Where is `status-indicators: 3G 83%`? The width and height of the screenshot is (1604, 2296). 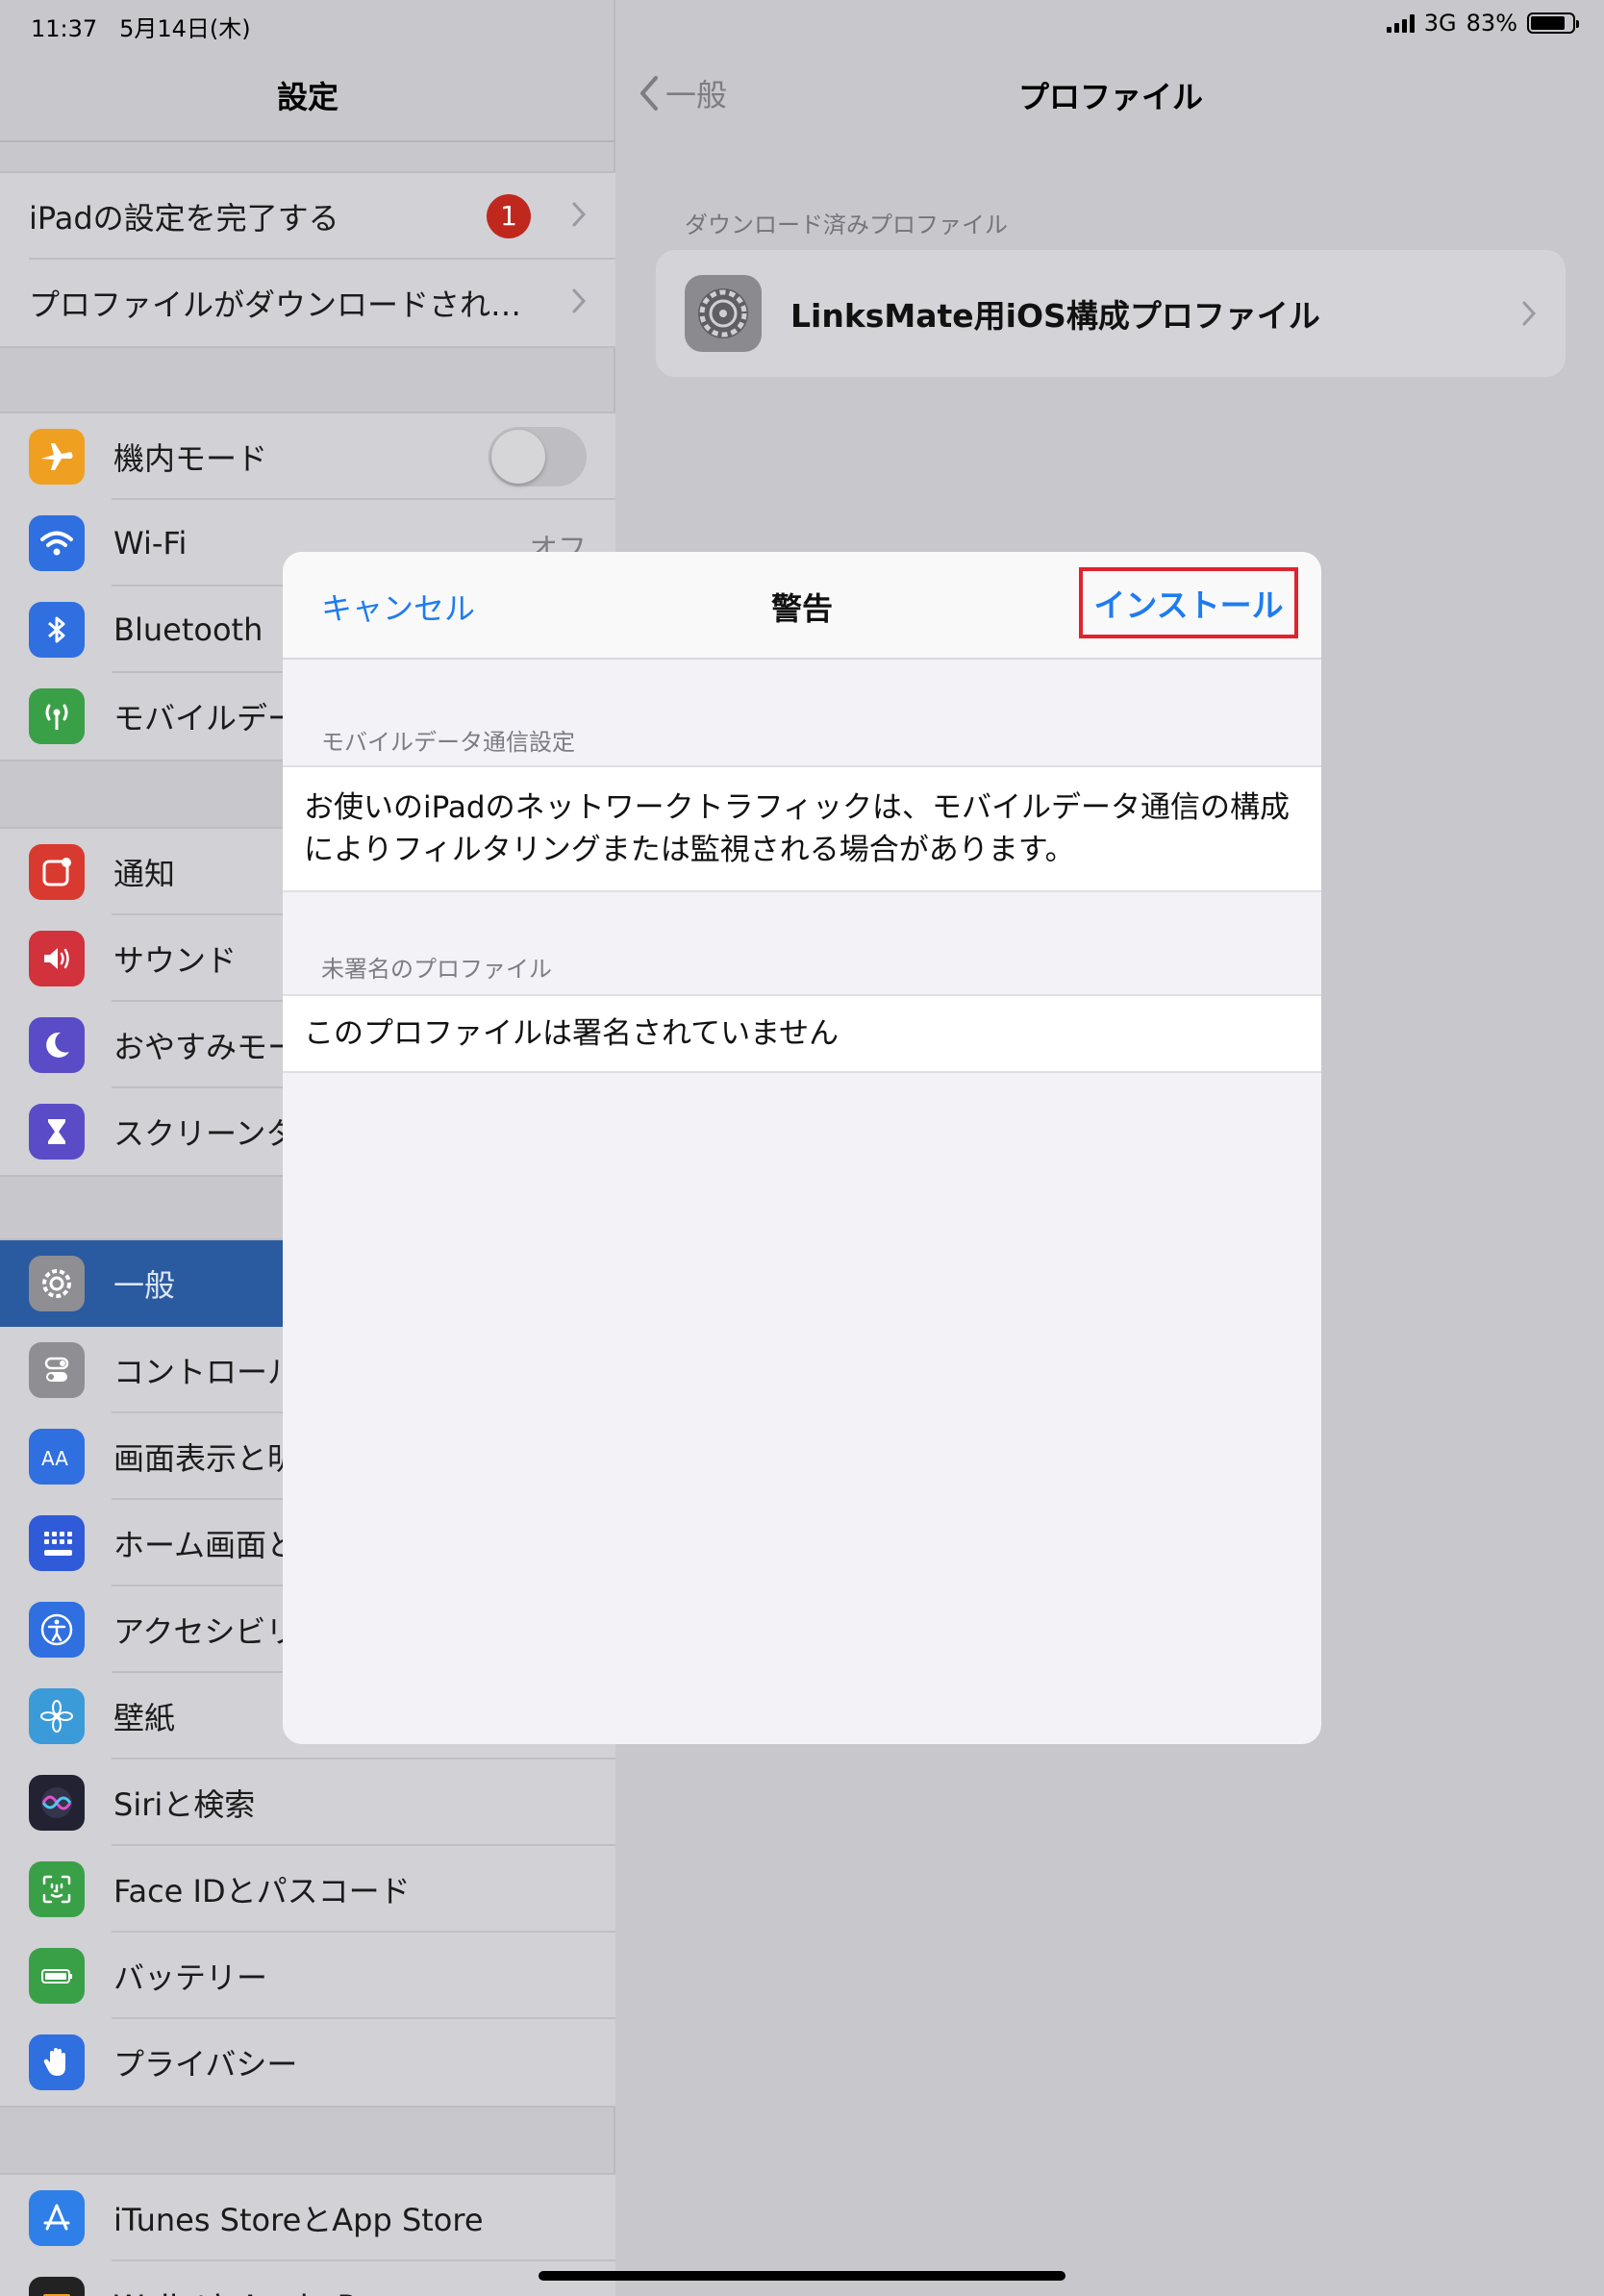 status-indicators: 3G 83% is located at coordinates (1482, 23).